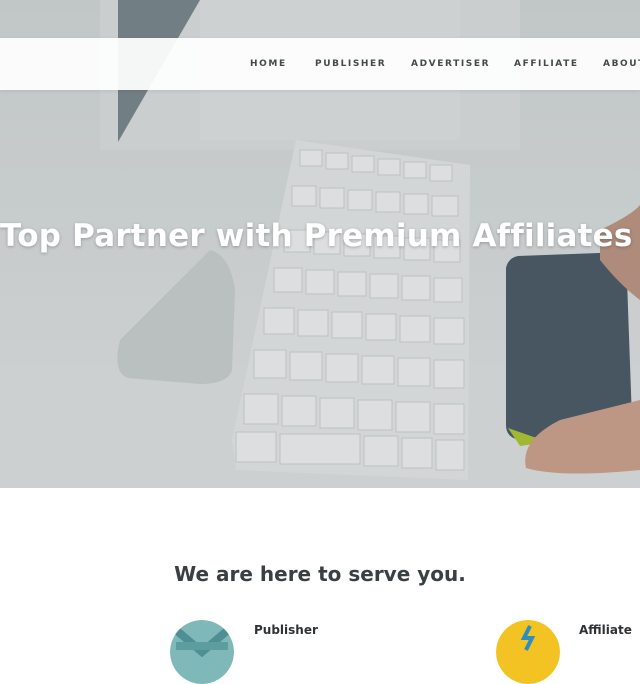 The height and width of the screenshot is (684, 640). I want to click on serve-heading: We are here to serve you., so click(320, 574).